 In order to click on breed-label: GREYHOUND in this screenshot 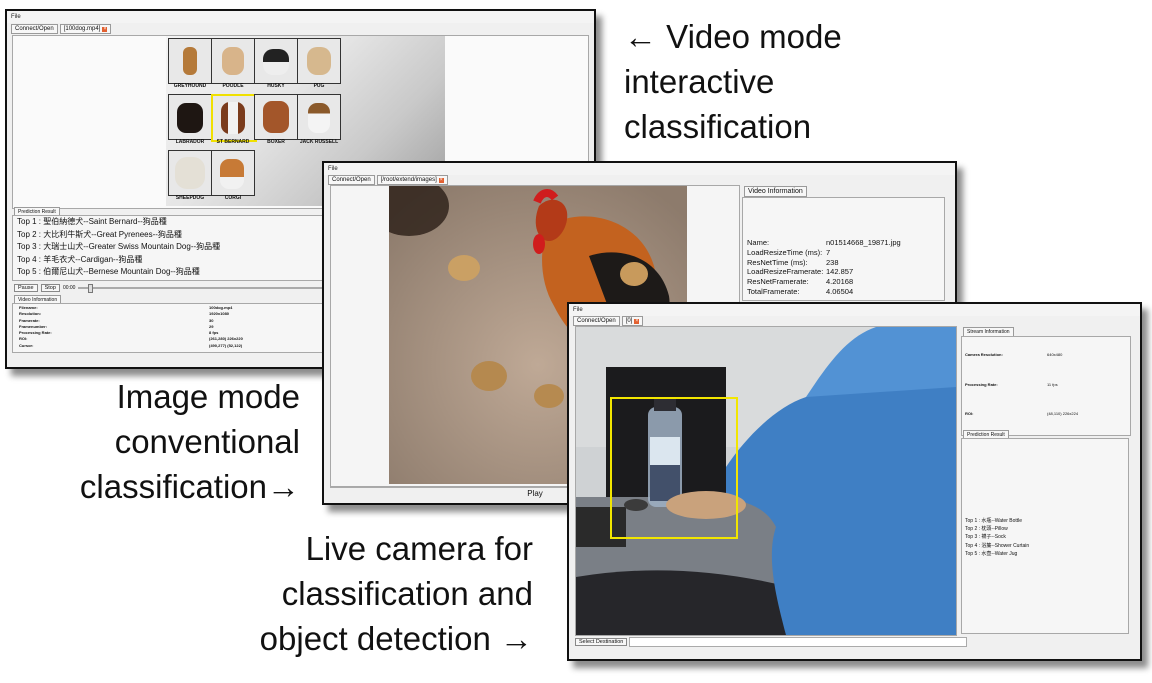, I will do `click(190, 86)`.